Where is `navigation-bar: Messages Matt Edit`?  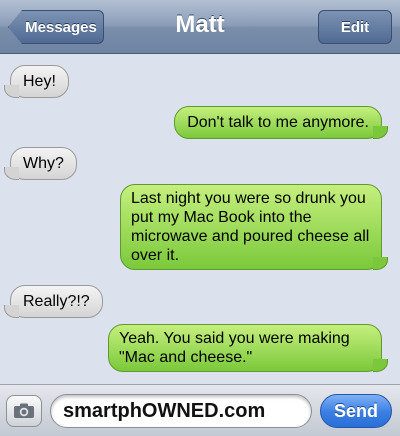 navigation-bar: Messages Matt Edit is located at coordinates (200, 27).